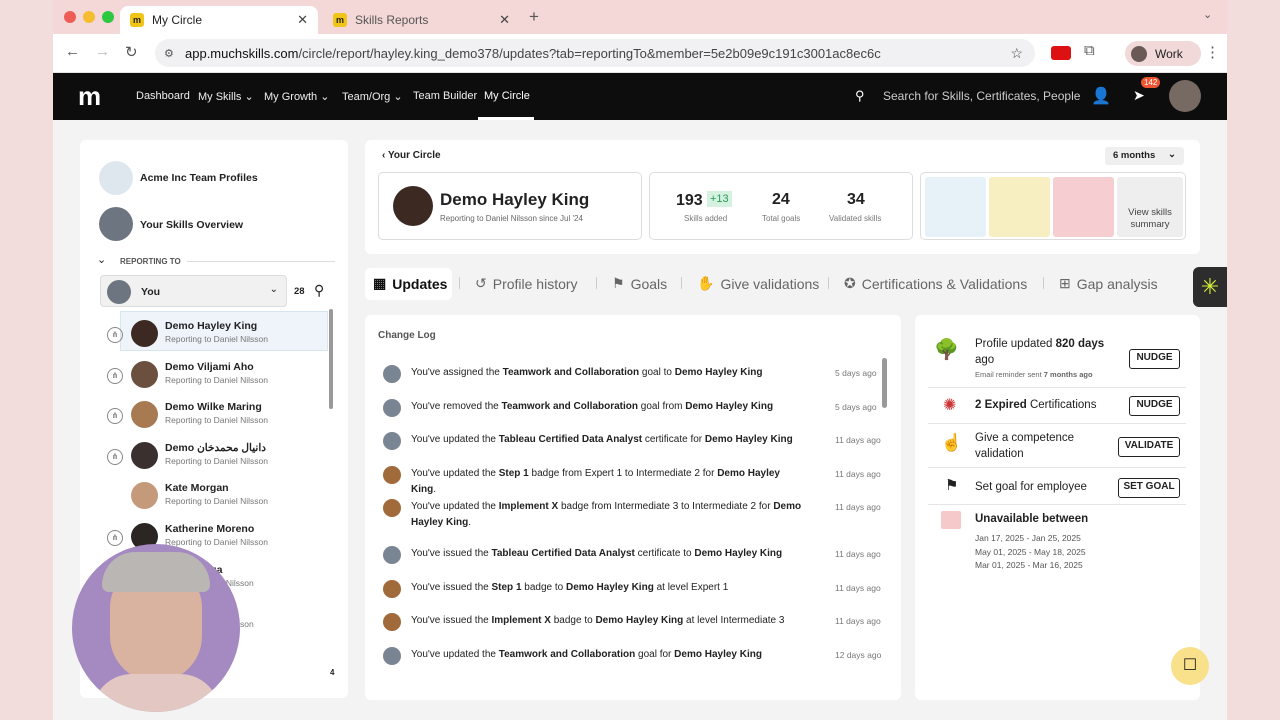  Describe the element at coordinates (193, 291) in the screenshot. I see `reporting-to-select: You ⌄` at that location.